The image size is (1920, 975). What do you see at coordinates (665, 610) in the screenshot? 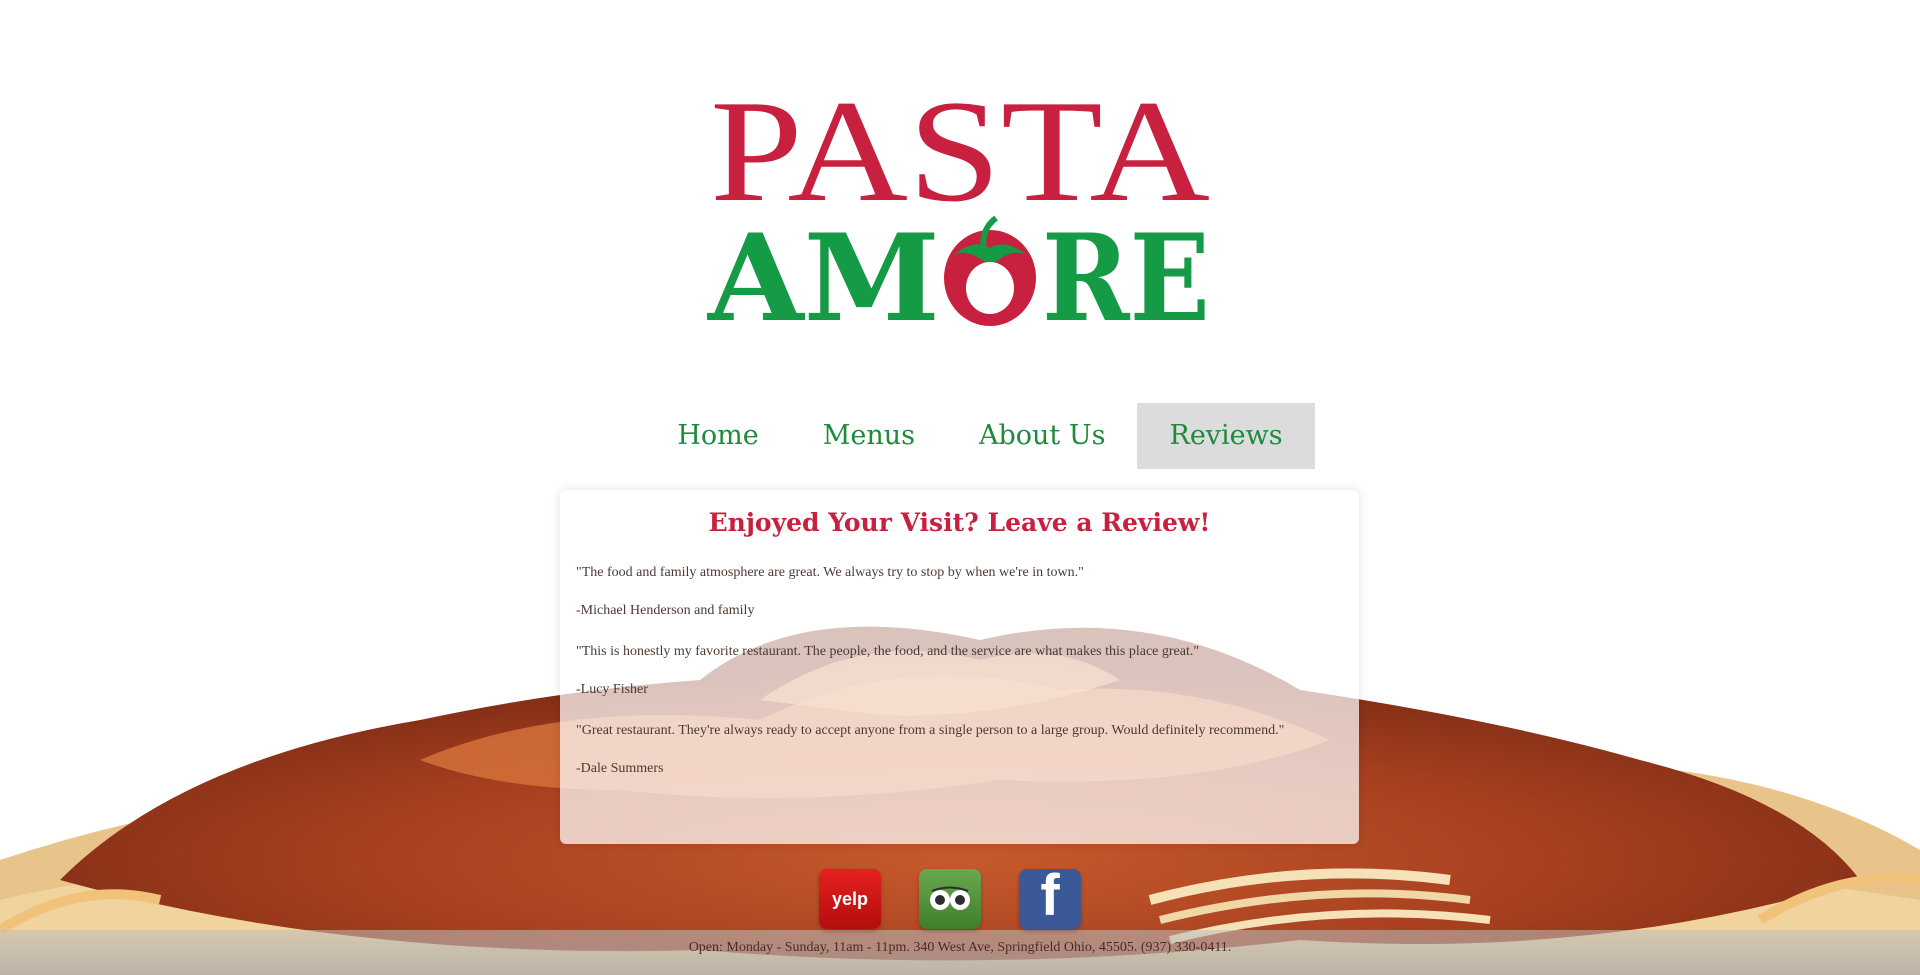
I see `review-author: -Michael Henderson and family` at bounding box center [665, 610].